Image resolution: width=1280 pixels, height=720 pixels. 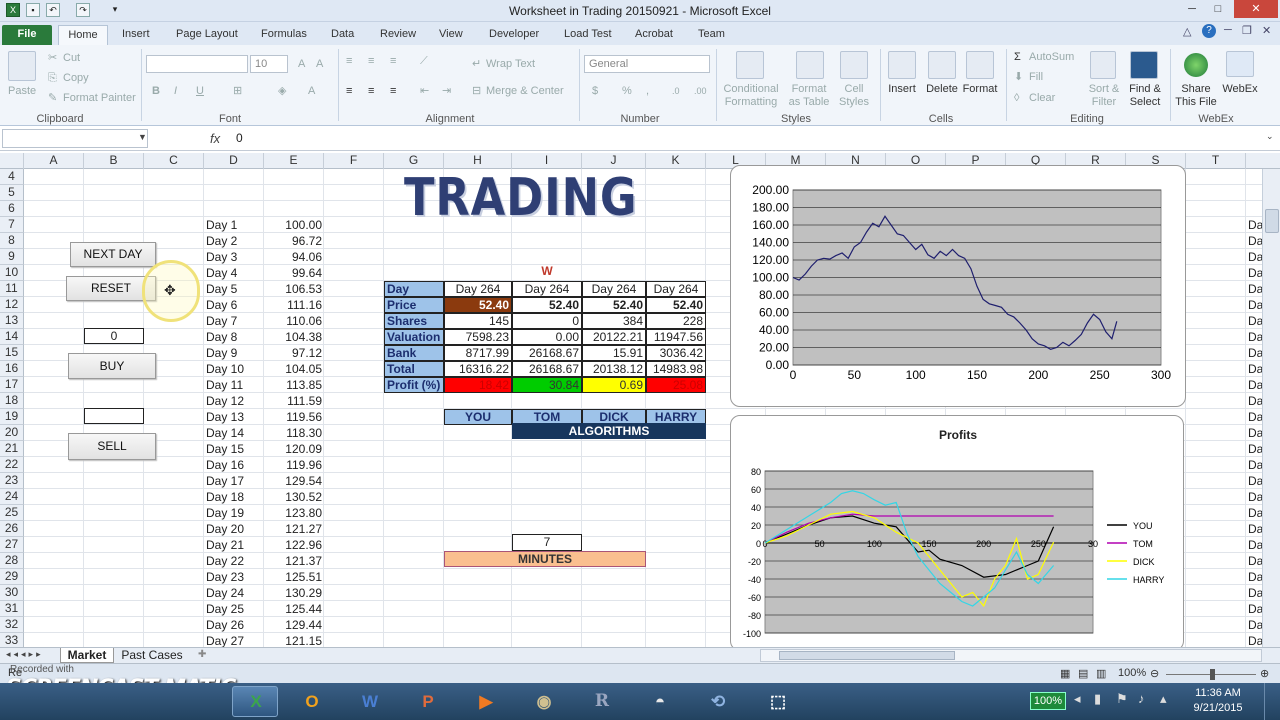 What do you see at coordinates (319, 64) in the screenshot?
I see `shrink-font-icon: A` at bounding box center [319, 64].